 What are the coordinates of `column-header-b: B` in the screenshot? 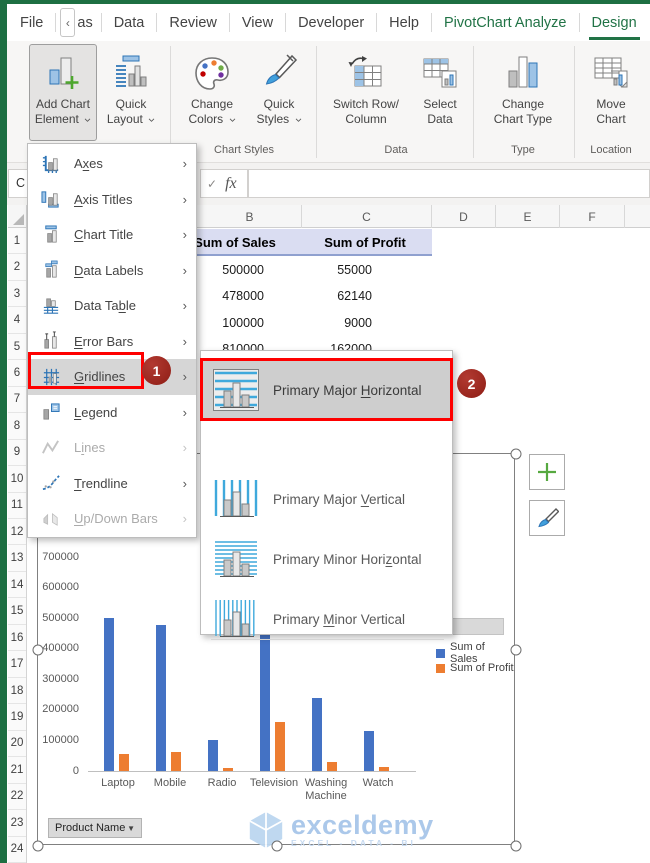 It's located at (250, 216).